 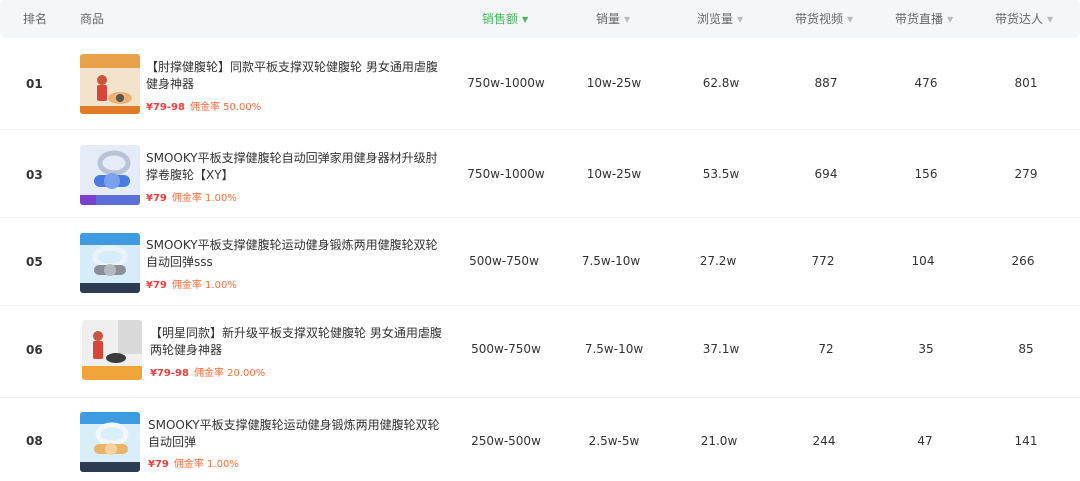 I want to click on lives-count: 156, so click(x=926, y=174).